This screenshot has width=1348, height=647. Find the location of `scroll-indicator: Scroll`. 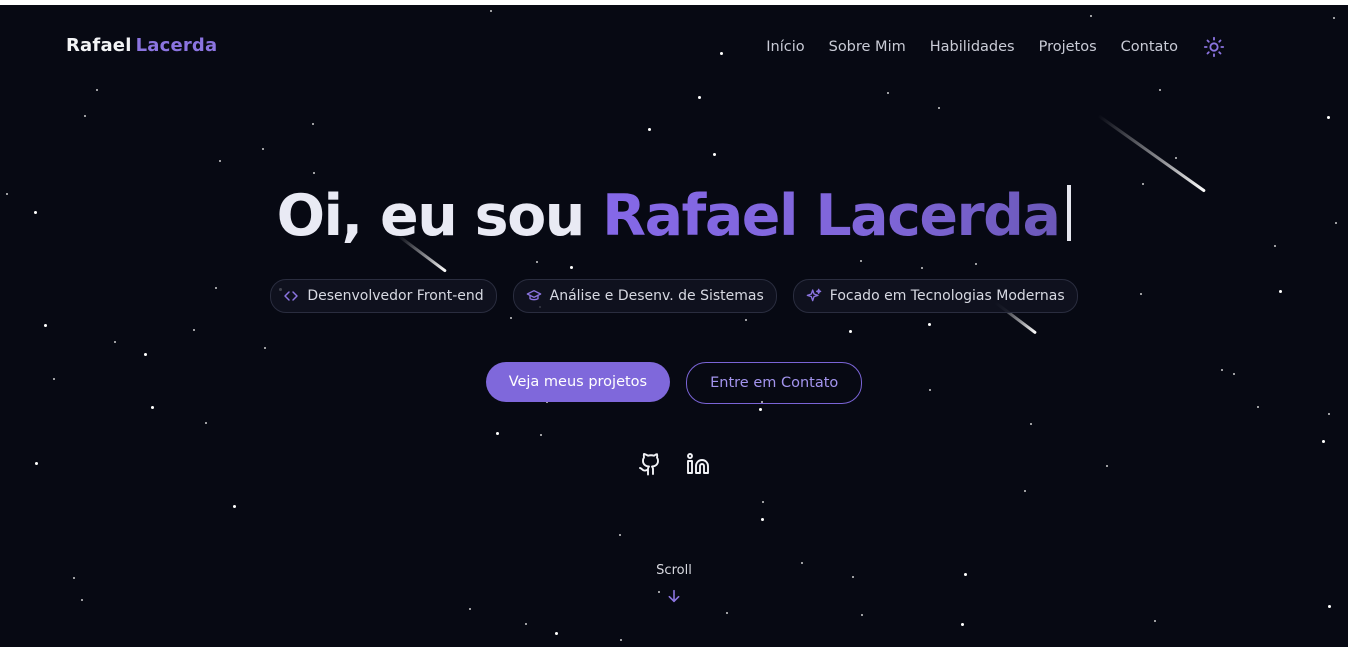

scroll-indicator: Scroll is located at coordinates (674, 583).